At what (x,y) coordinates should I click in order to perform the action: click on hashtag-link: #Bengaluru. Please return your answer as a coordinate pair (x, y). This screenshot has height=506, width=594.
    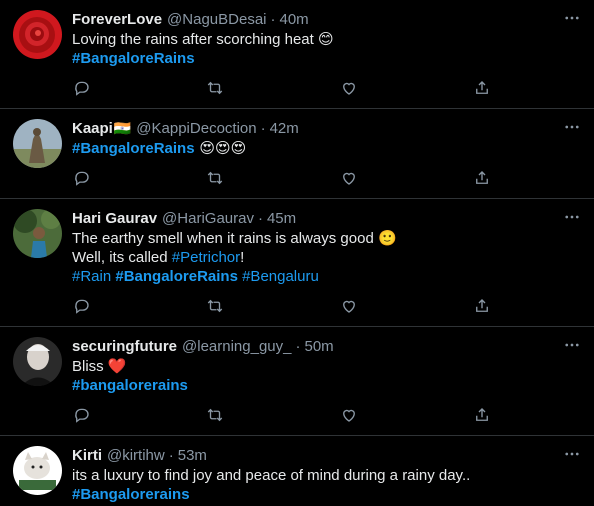
    Looking at the image, I should click on (280, 276).